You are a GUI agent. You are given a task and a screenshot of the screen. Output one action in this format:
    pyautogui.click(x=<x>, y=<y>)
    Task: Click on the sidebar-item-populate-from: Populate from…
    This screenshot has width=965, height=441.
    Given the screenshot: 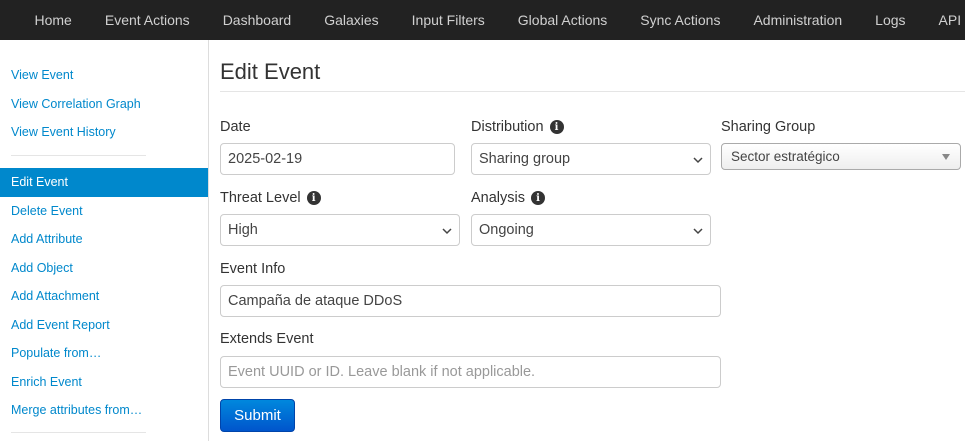 What is the action you would take?
    pyautogui.click(x=104, y=353)
    